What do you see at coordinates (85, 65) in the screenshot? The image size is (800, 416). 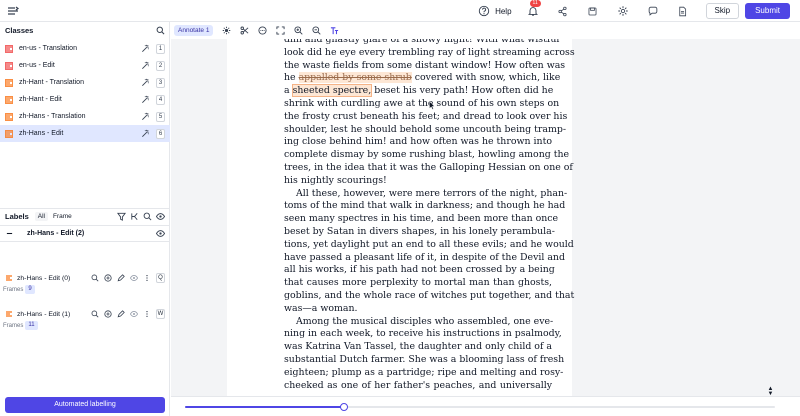 I see `class-item: en-us - Edit 2` at bounding box center [85, 65].